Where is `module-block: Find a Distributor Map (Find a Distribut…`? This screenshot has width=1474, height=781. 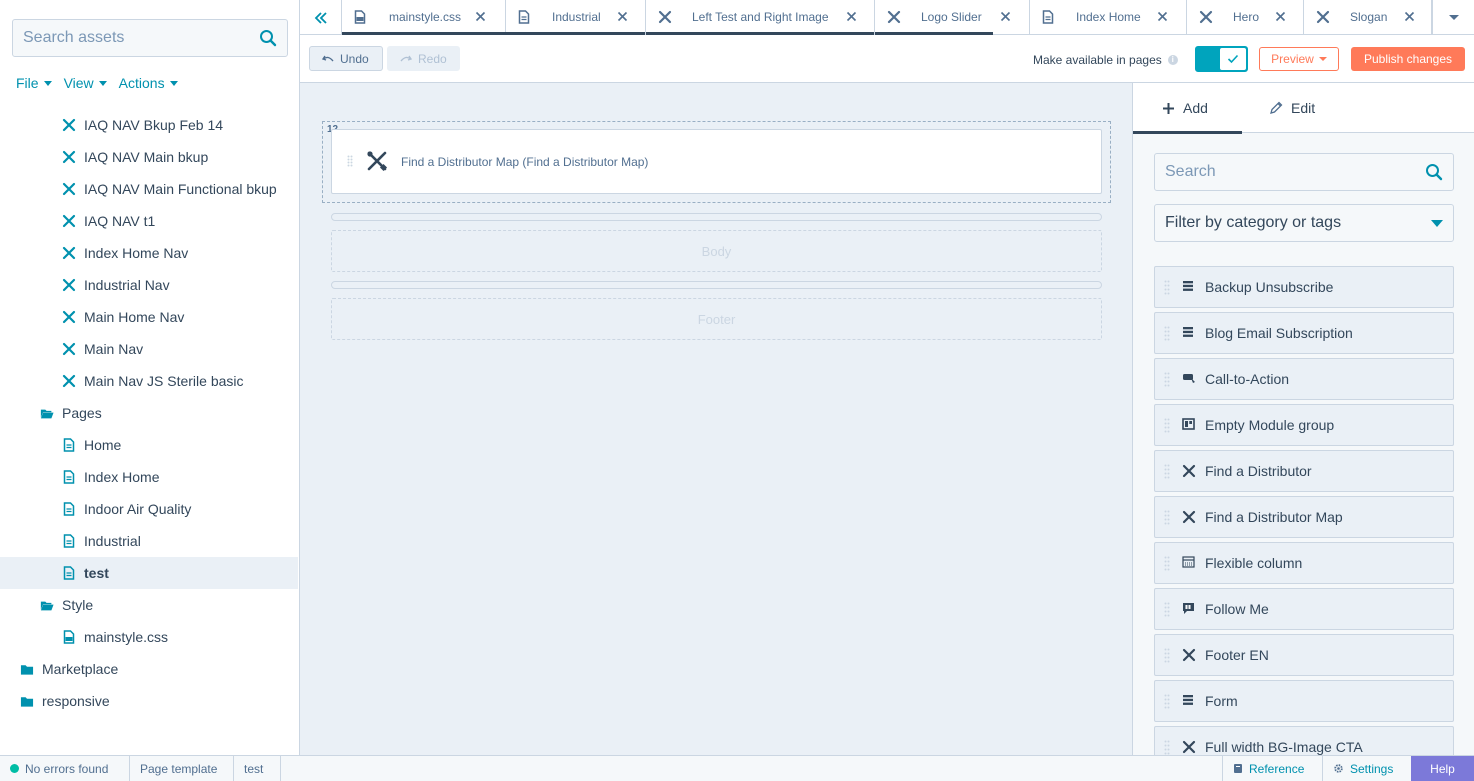 module-block: Find a Distributor Map (Find a Distribut… is located at coordinates (716, 161).